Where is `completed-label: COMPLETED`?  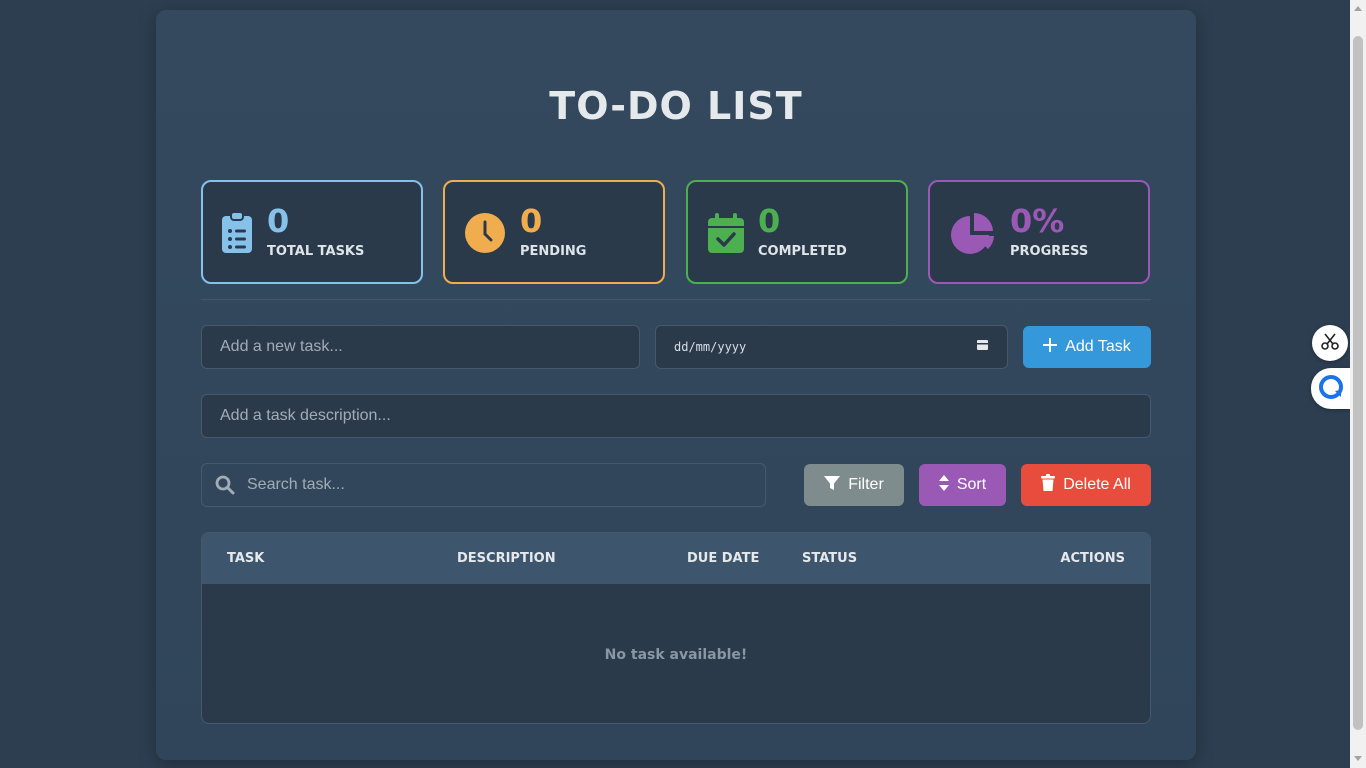
completed-label: COMPLETED is located at coordinates (802, 251).